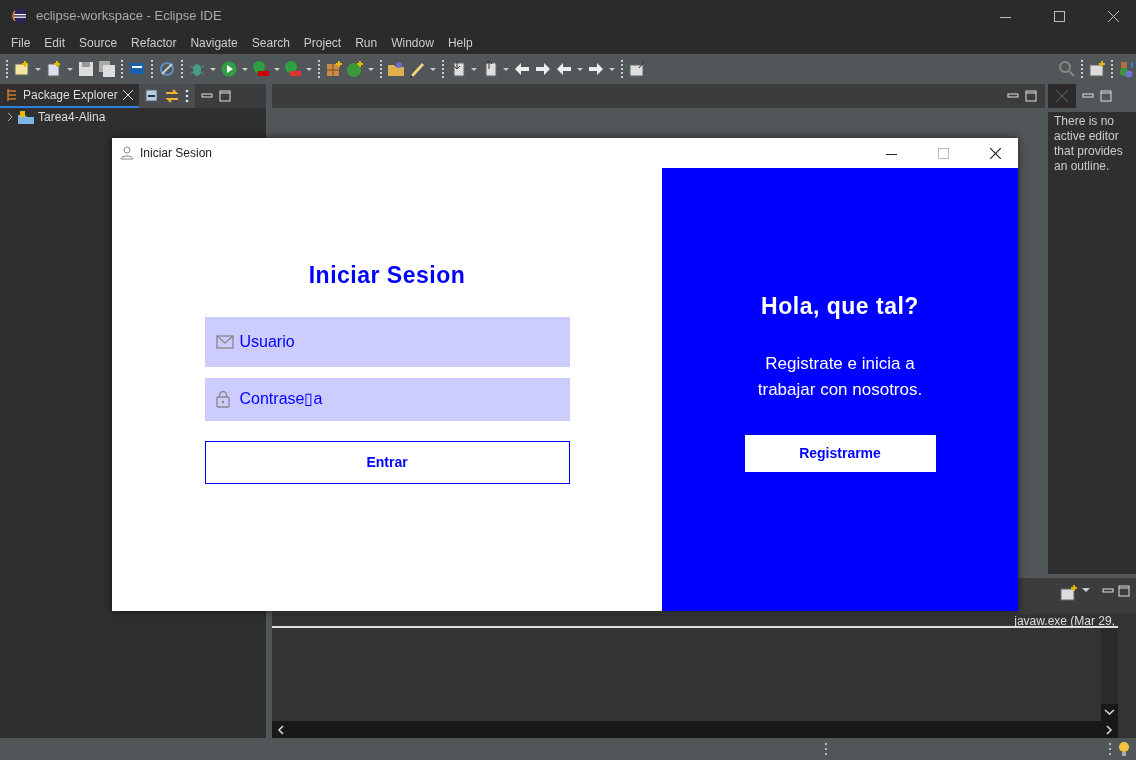 Image resolution: width=1136 pixels, height=760 pixels. What do you see at coordinates (322, 43) in the screenshot?
I see `menu-item: Project` at bounding box center [322, 43].